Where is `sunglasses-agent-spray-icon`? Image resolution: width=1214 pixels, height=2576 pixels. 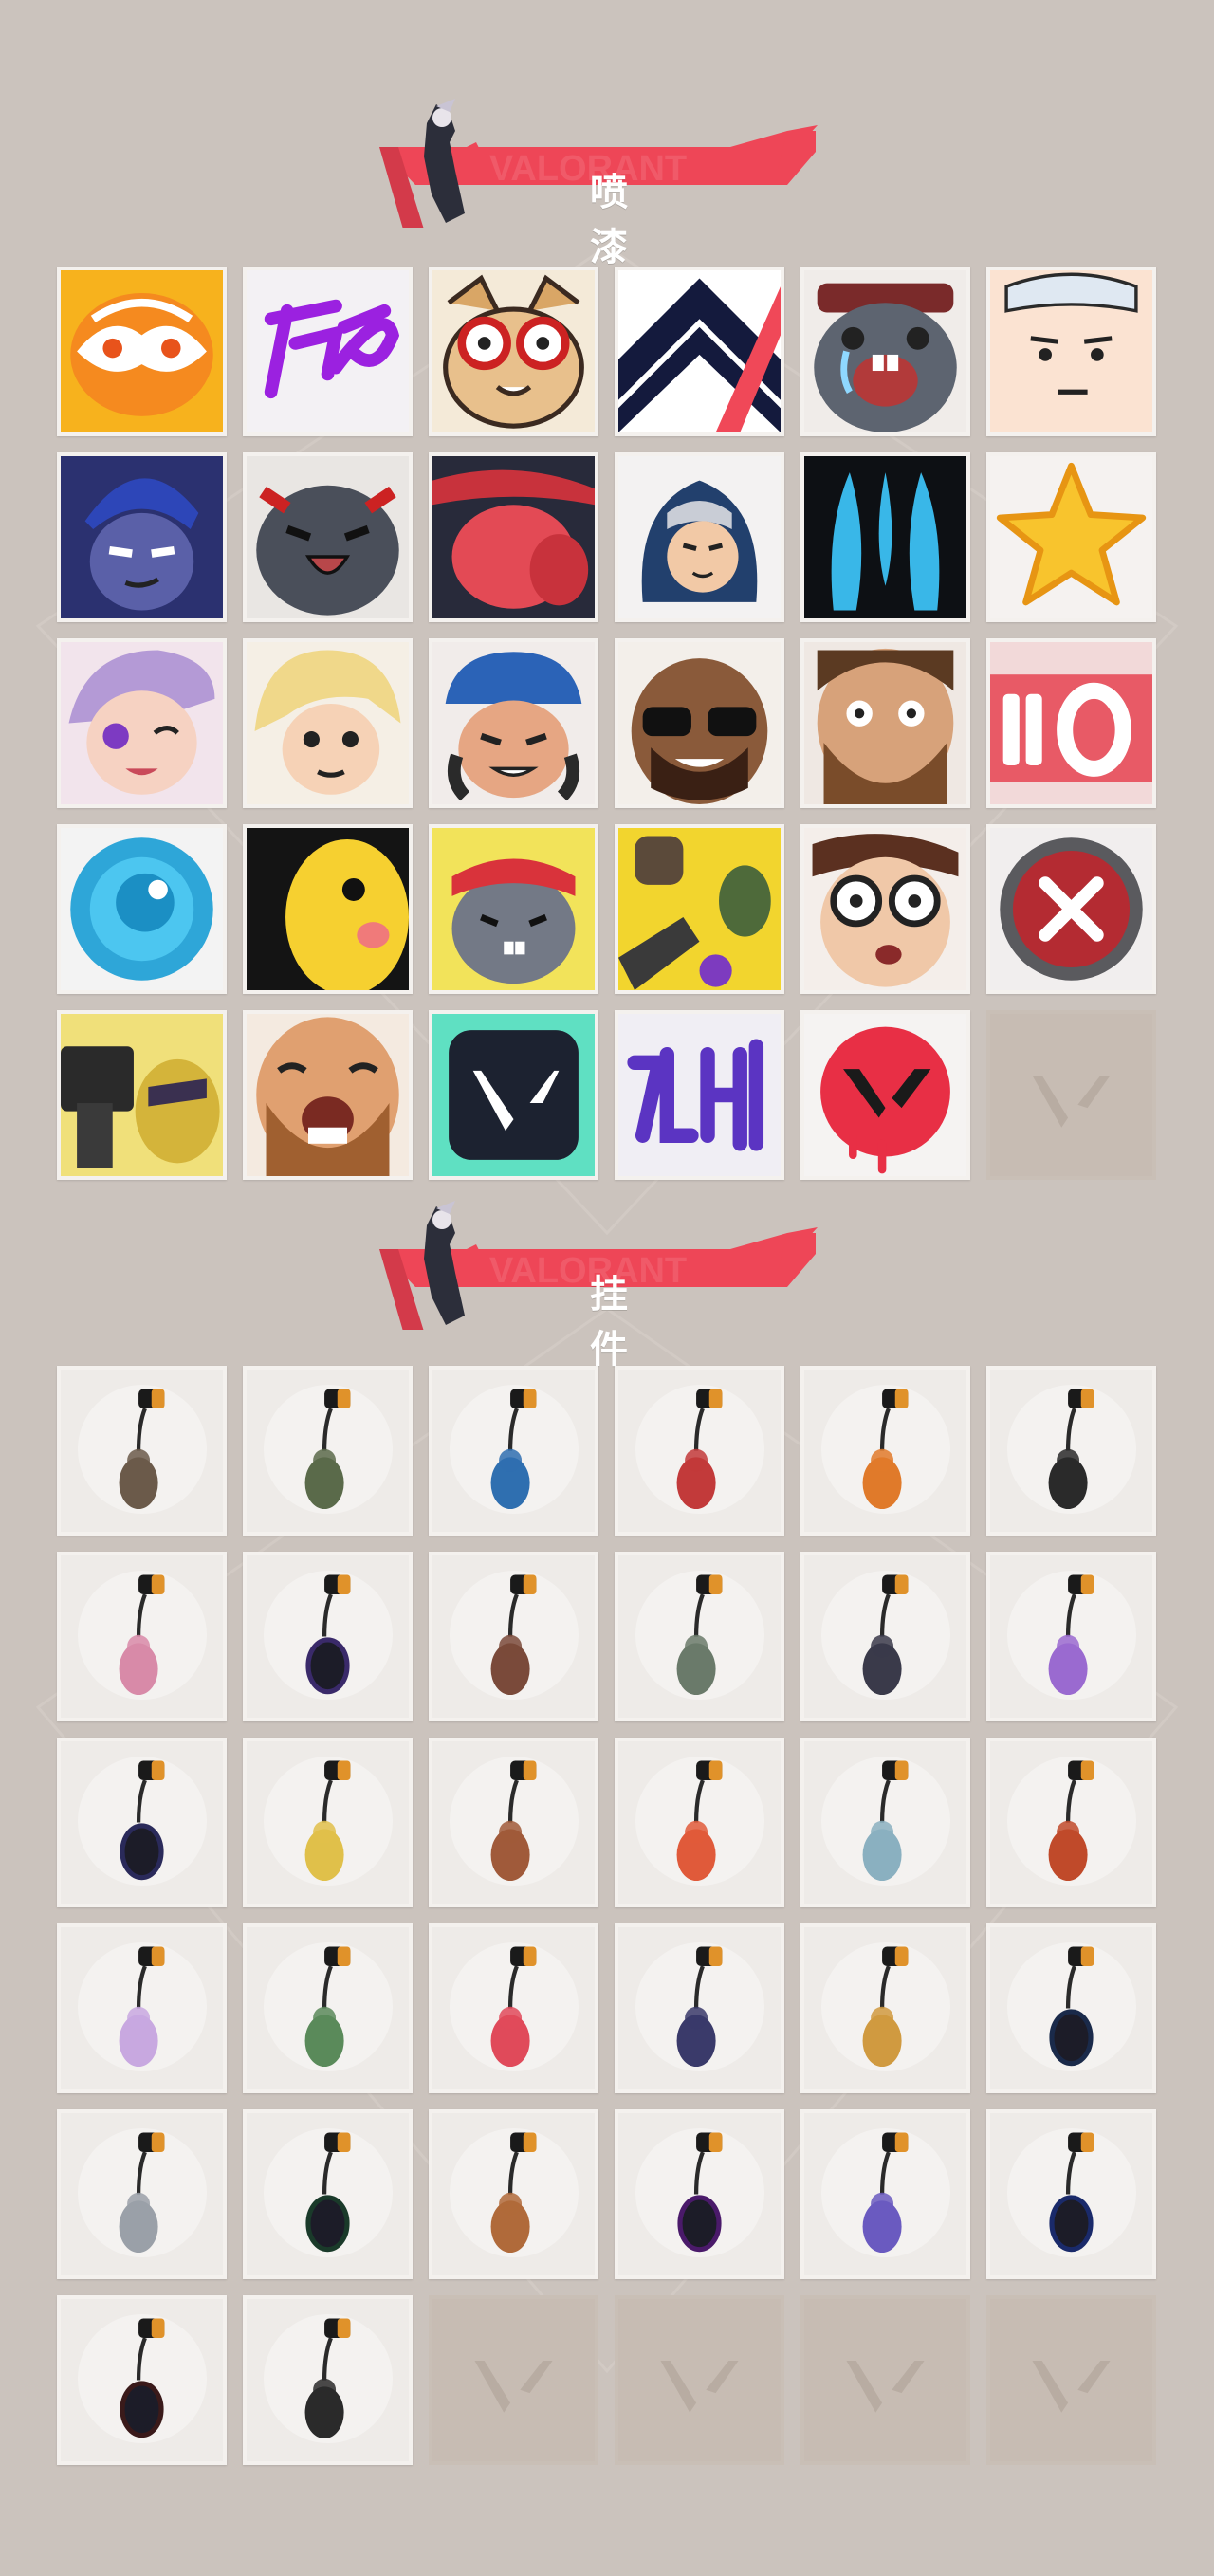
sunglasses-agent-spray-icon is located at coordinates (699, 723).